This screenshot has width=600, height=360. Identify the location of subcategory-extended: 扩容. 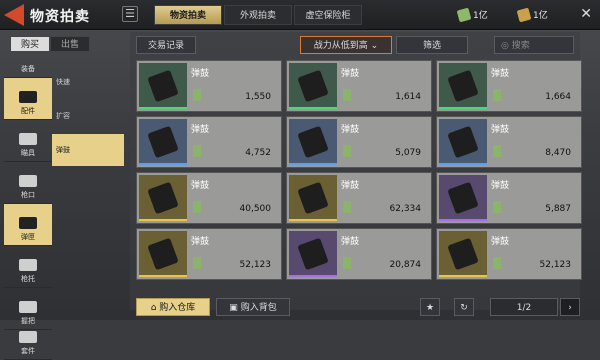
(88, 116).